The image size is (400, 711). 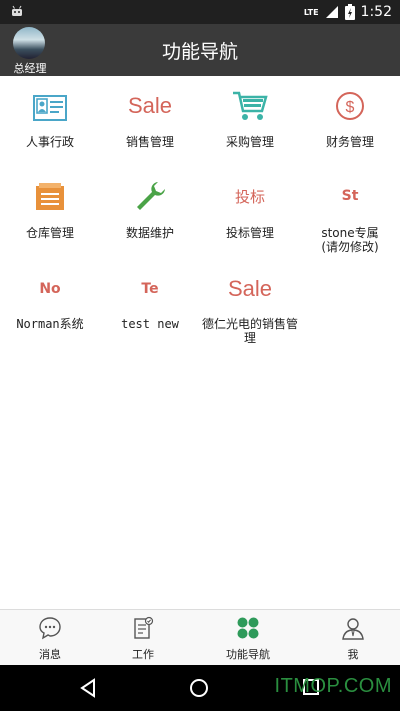 I want to click on module-warehouse: 仓库管理, so click(x=50, y=215).